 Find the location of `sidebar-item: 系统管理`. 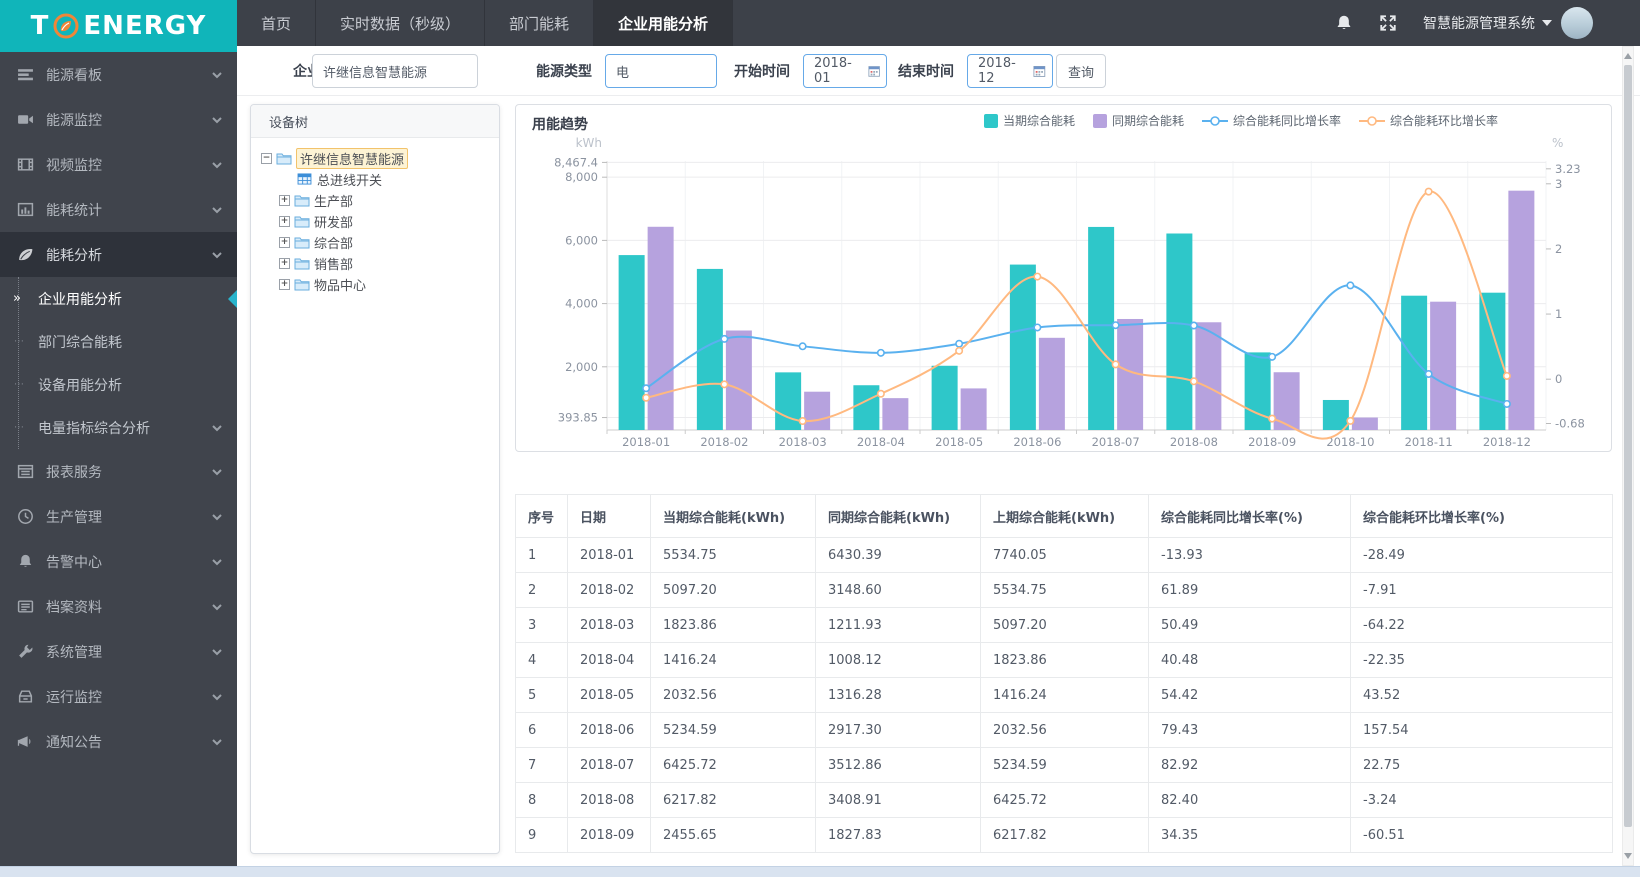

sidebar-item: 系统管理 is located at coordinates (118, 651).